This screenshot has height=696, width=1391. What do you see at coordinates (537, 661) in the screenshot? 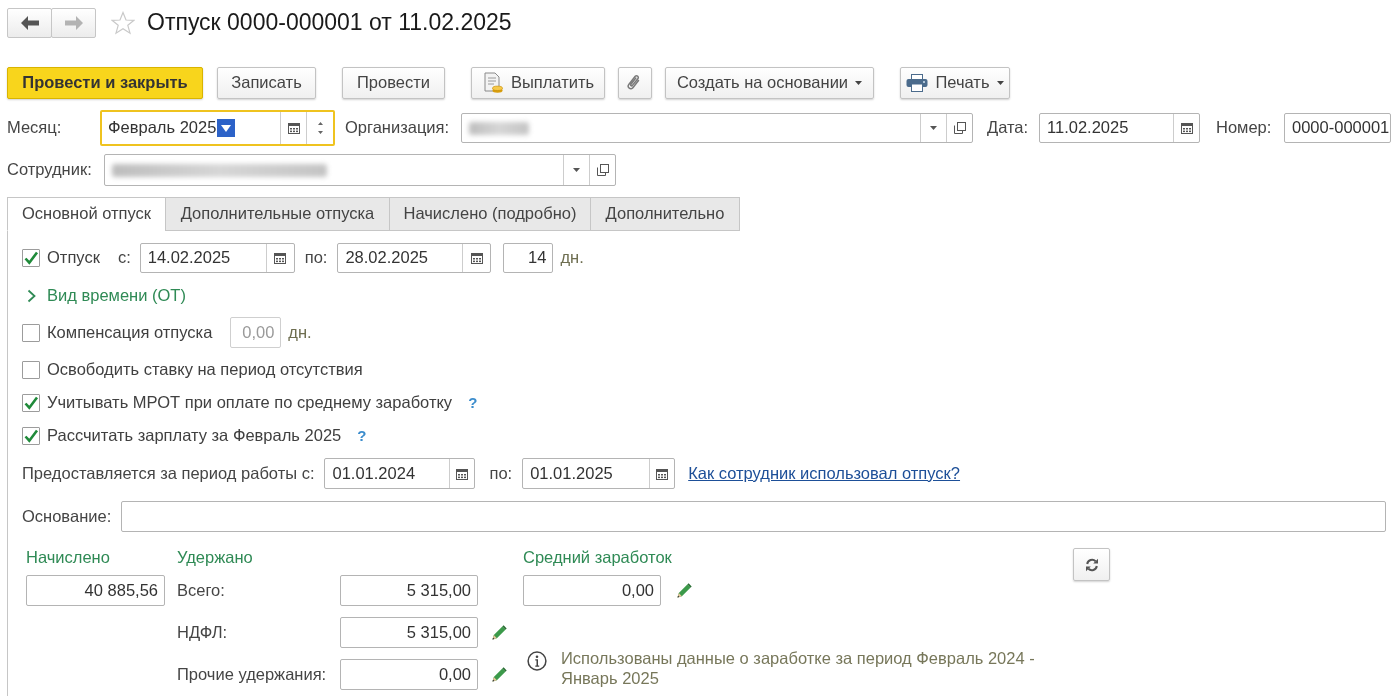
I see `info-icon` at bounding box center [537, 661].